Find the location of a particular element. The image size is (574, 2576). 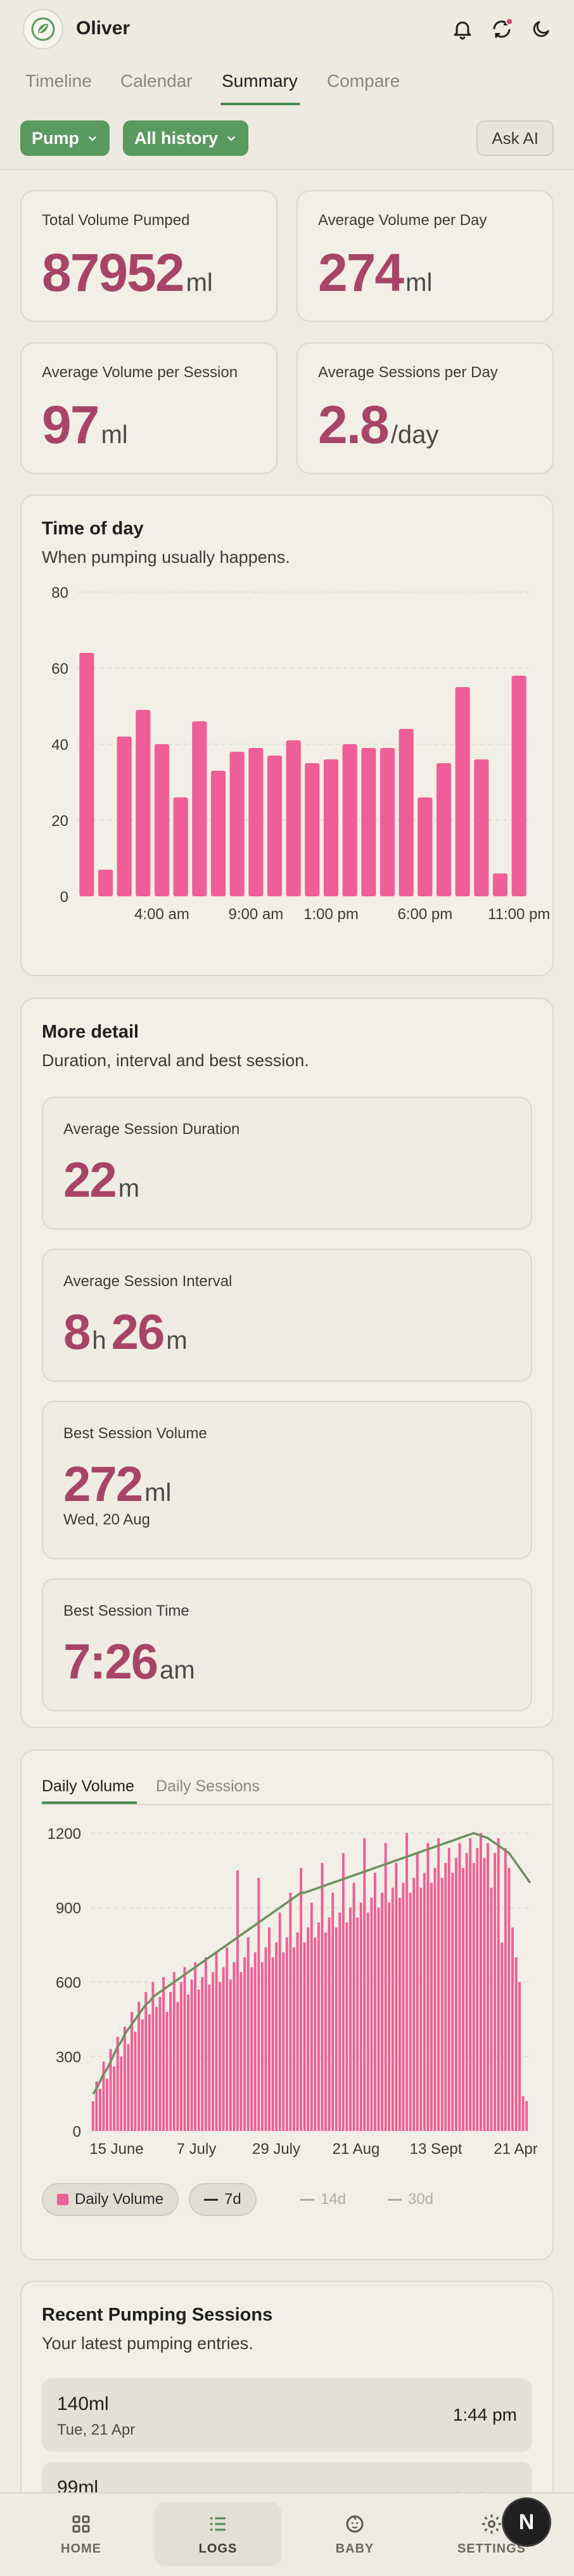

stat-number: 22 is located at coordinates (90, 1180).